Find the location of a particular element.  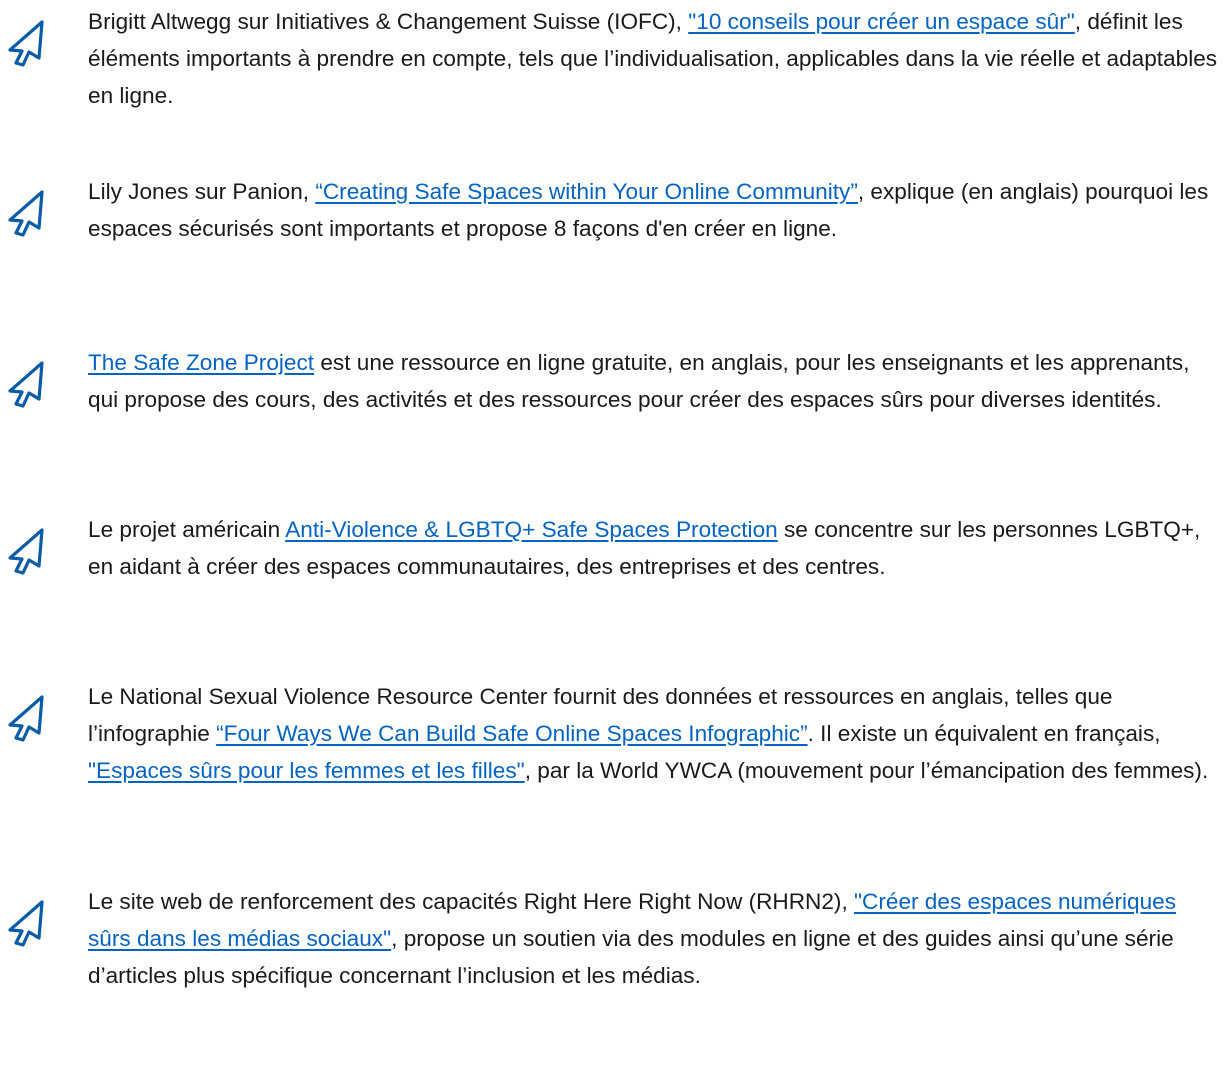

link-10-conseils: "10 conseils pour créer un espace sûr" is located at coordinates (881, 21).